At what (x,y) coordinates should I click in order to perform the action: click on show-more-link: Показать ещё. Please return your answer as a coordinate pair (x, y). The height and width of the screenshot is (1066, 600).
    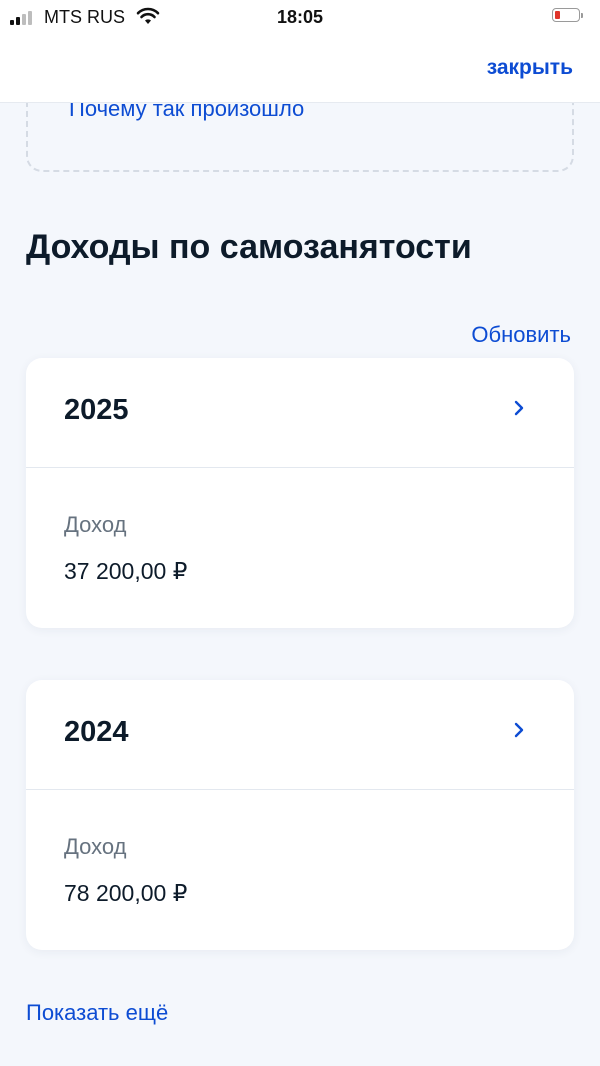
    Looking at the image, I should click on (97, 1013).